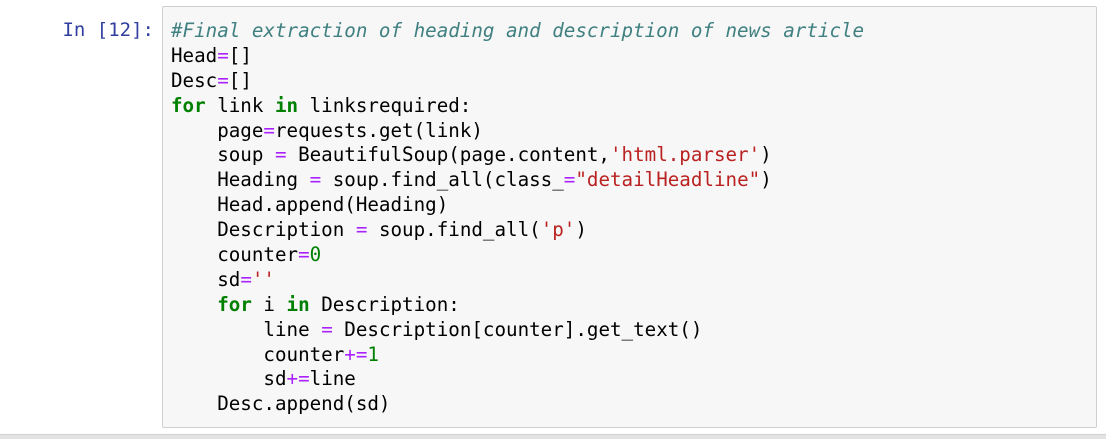  What do you see at coordinates (668, 180) in the screenshot?
I see `code-token-string: "detailHeadline"` at bounding box center [668, 180].